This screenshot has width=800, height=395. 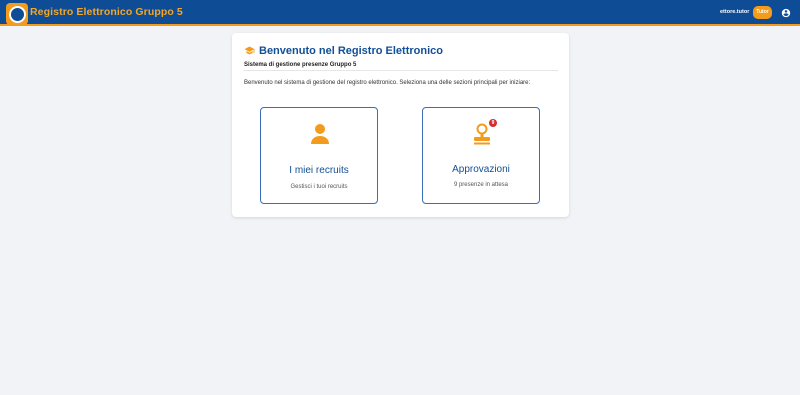 What do you see at coordinates (351, 51) in the screenshot?
I see `page-title: Benvenuto nel Registro Elettronico` at bounding box center [351, 51].